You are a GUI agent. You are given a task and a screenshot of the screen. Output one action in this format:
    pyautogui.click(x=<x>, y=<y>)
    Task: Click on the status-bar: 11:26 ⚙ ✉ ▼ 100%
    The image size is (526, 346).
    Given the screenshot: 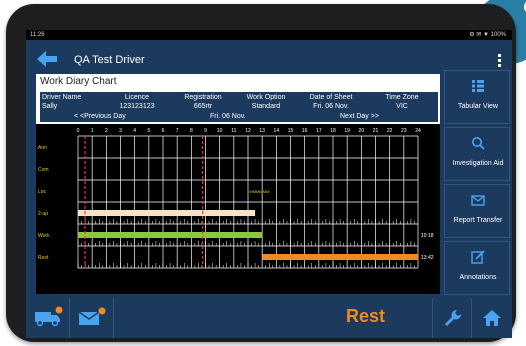 What is the action you would take?
    pyautogui.click(x=269, y=35)
    